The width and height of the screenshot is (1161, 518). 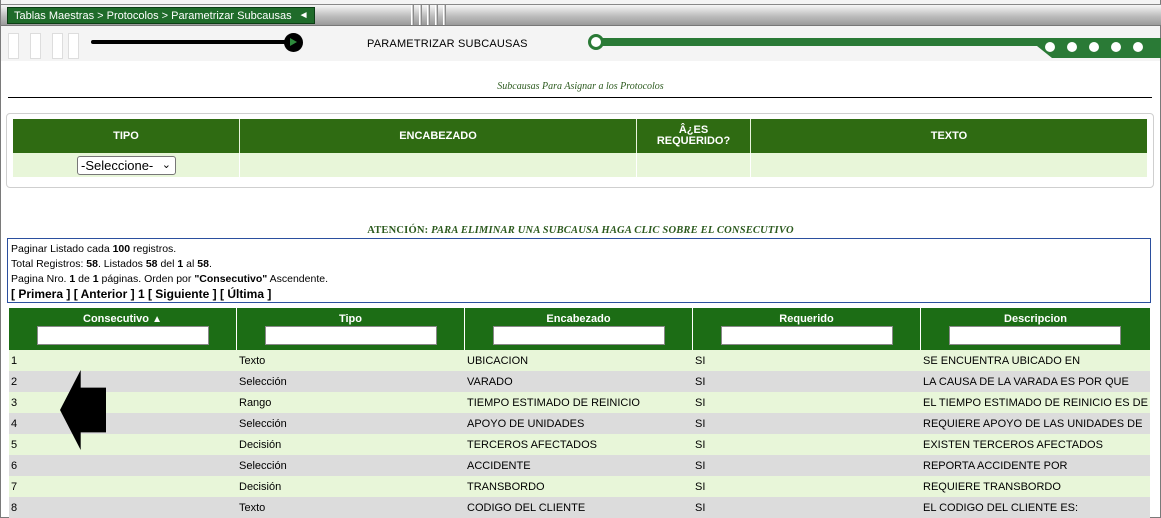 I want to click on tipo-select-value: -Seleccione-, so click(x=117, y=165).